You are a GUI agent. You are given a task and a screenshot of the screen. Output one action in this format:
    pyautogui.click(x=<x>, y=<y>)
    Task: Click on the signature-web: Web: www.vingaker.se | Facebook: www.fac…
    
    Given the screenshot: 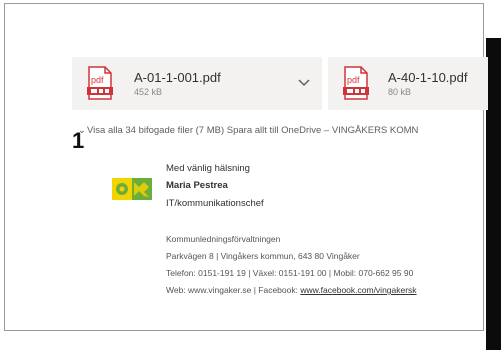 What is the action you would take?
    pyautogui.click(x=291, y=290)
    